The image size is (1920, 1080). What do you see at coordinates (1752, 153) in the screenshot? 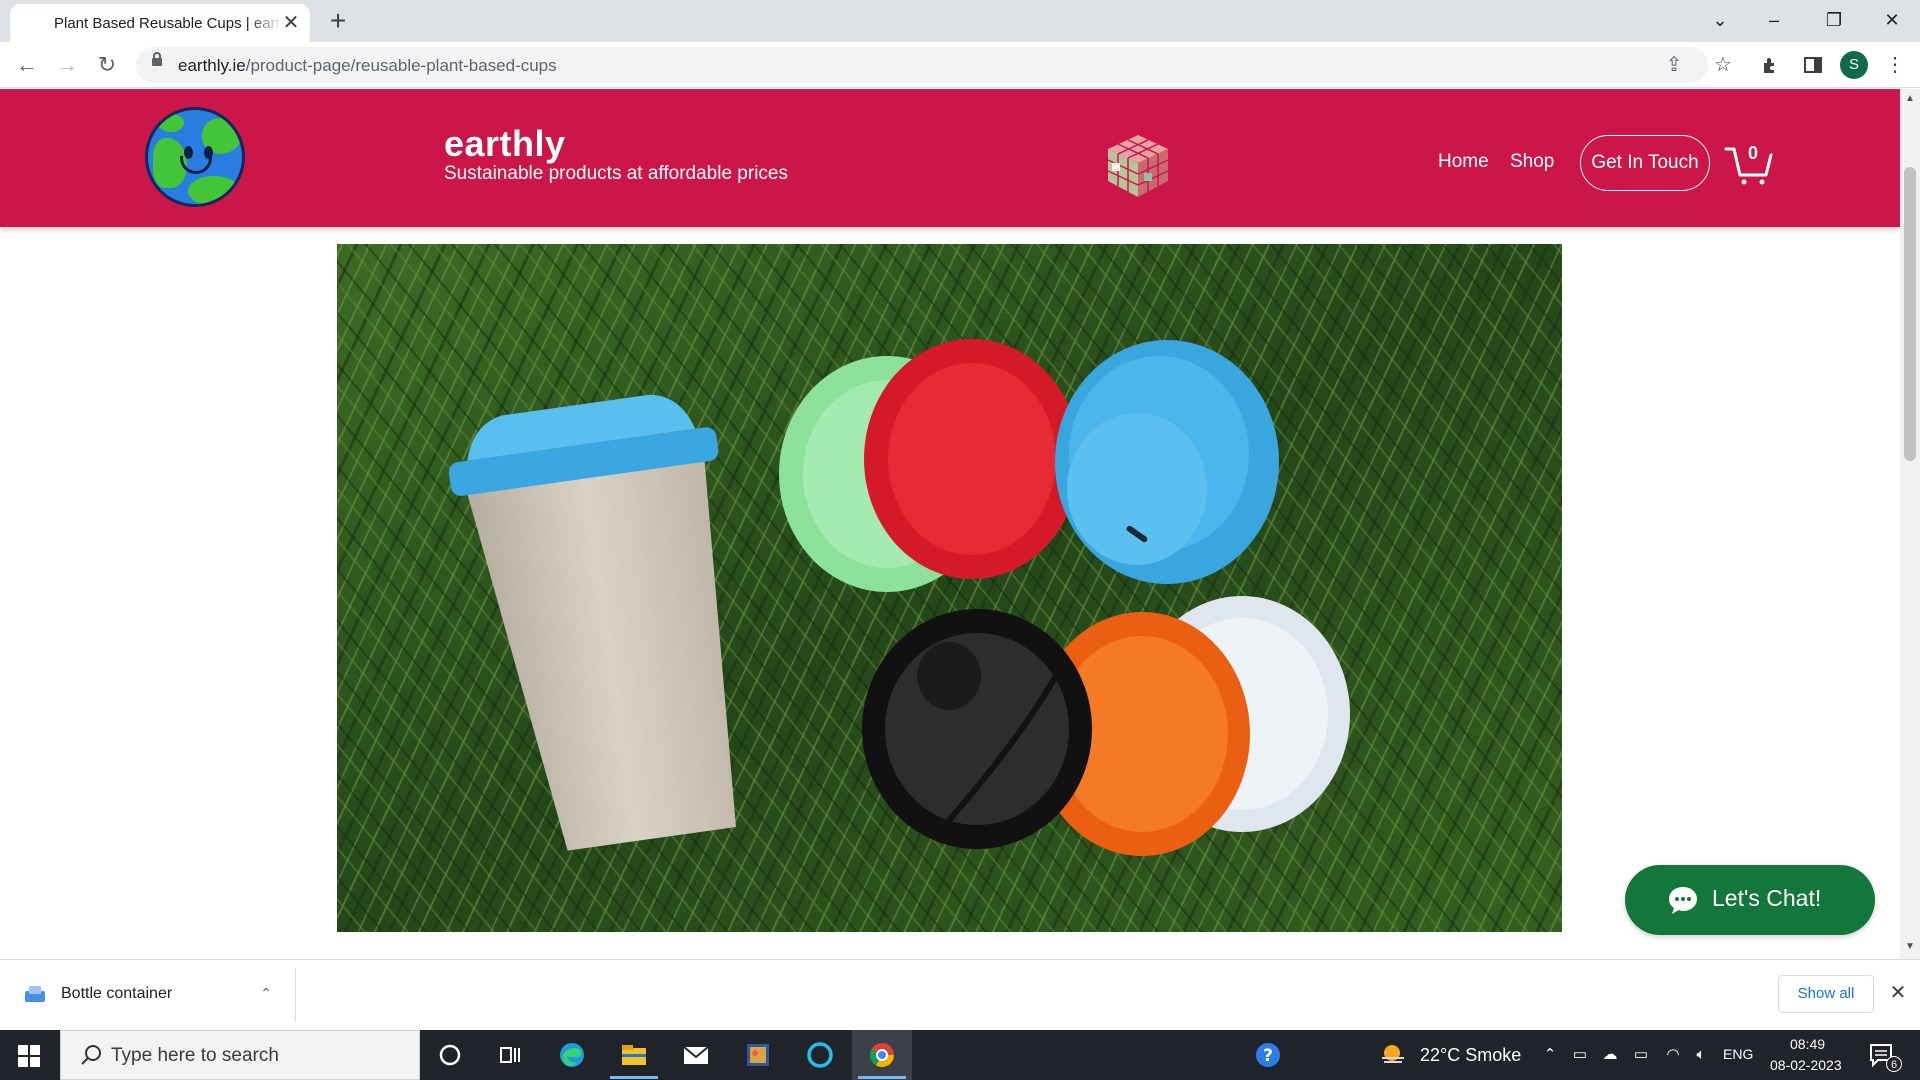
I see `cart-count: 0` at bounding box center [1752, 153].